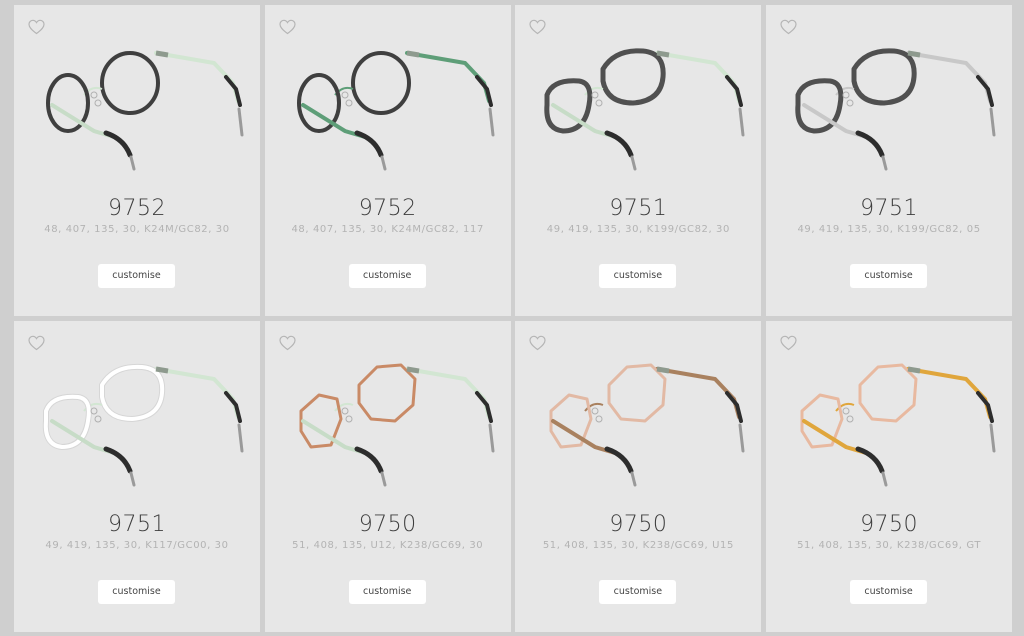 This screenshot has width=1024, height=636. I want to click on product-spec-line: 49, 419, 135, 30, K117/GC00, 30, so click(137, 545).